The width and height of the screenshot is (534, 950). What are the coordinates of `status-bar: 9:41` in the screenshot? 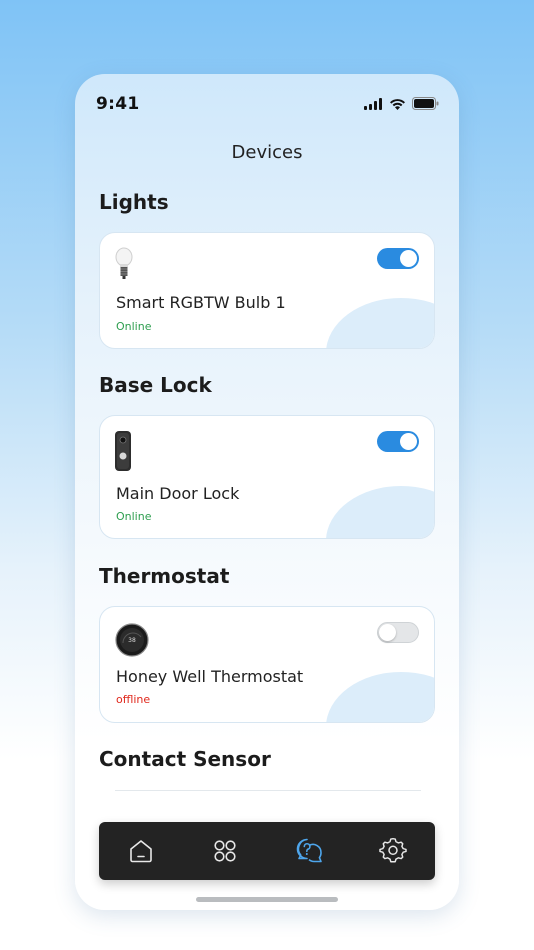 It's located at (267, 104).